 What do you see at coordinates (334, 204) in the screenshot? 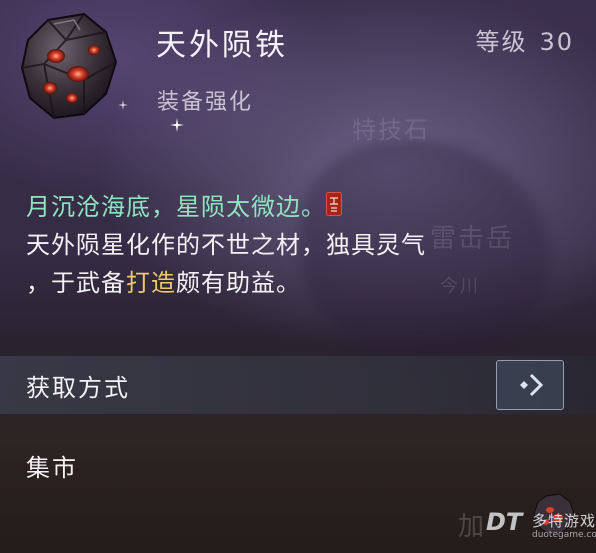
I see `seal-stamp-icon` at bounding box center [334, 204].